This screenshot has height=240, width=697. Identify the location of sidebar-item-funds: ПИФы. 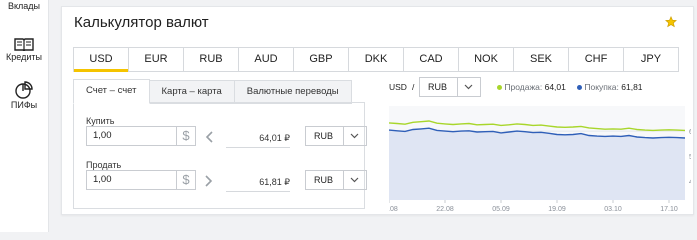
(24, 95).